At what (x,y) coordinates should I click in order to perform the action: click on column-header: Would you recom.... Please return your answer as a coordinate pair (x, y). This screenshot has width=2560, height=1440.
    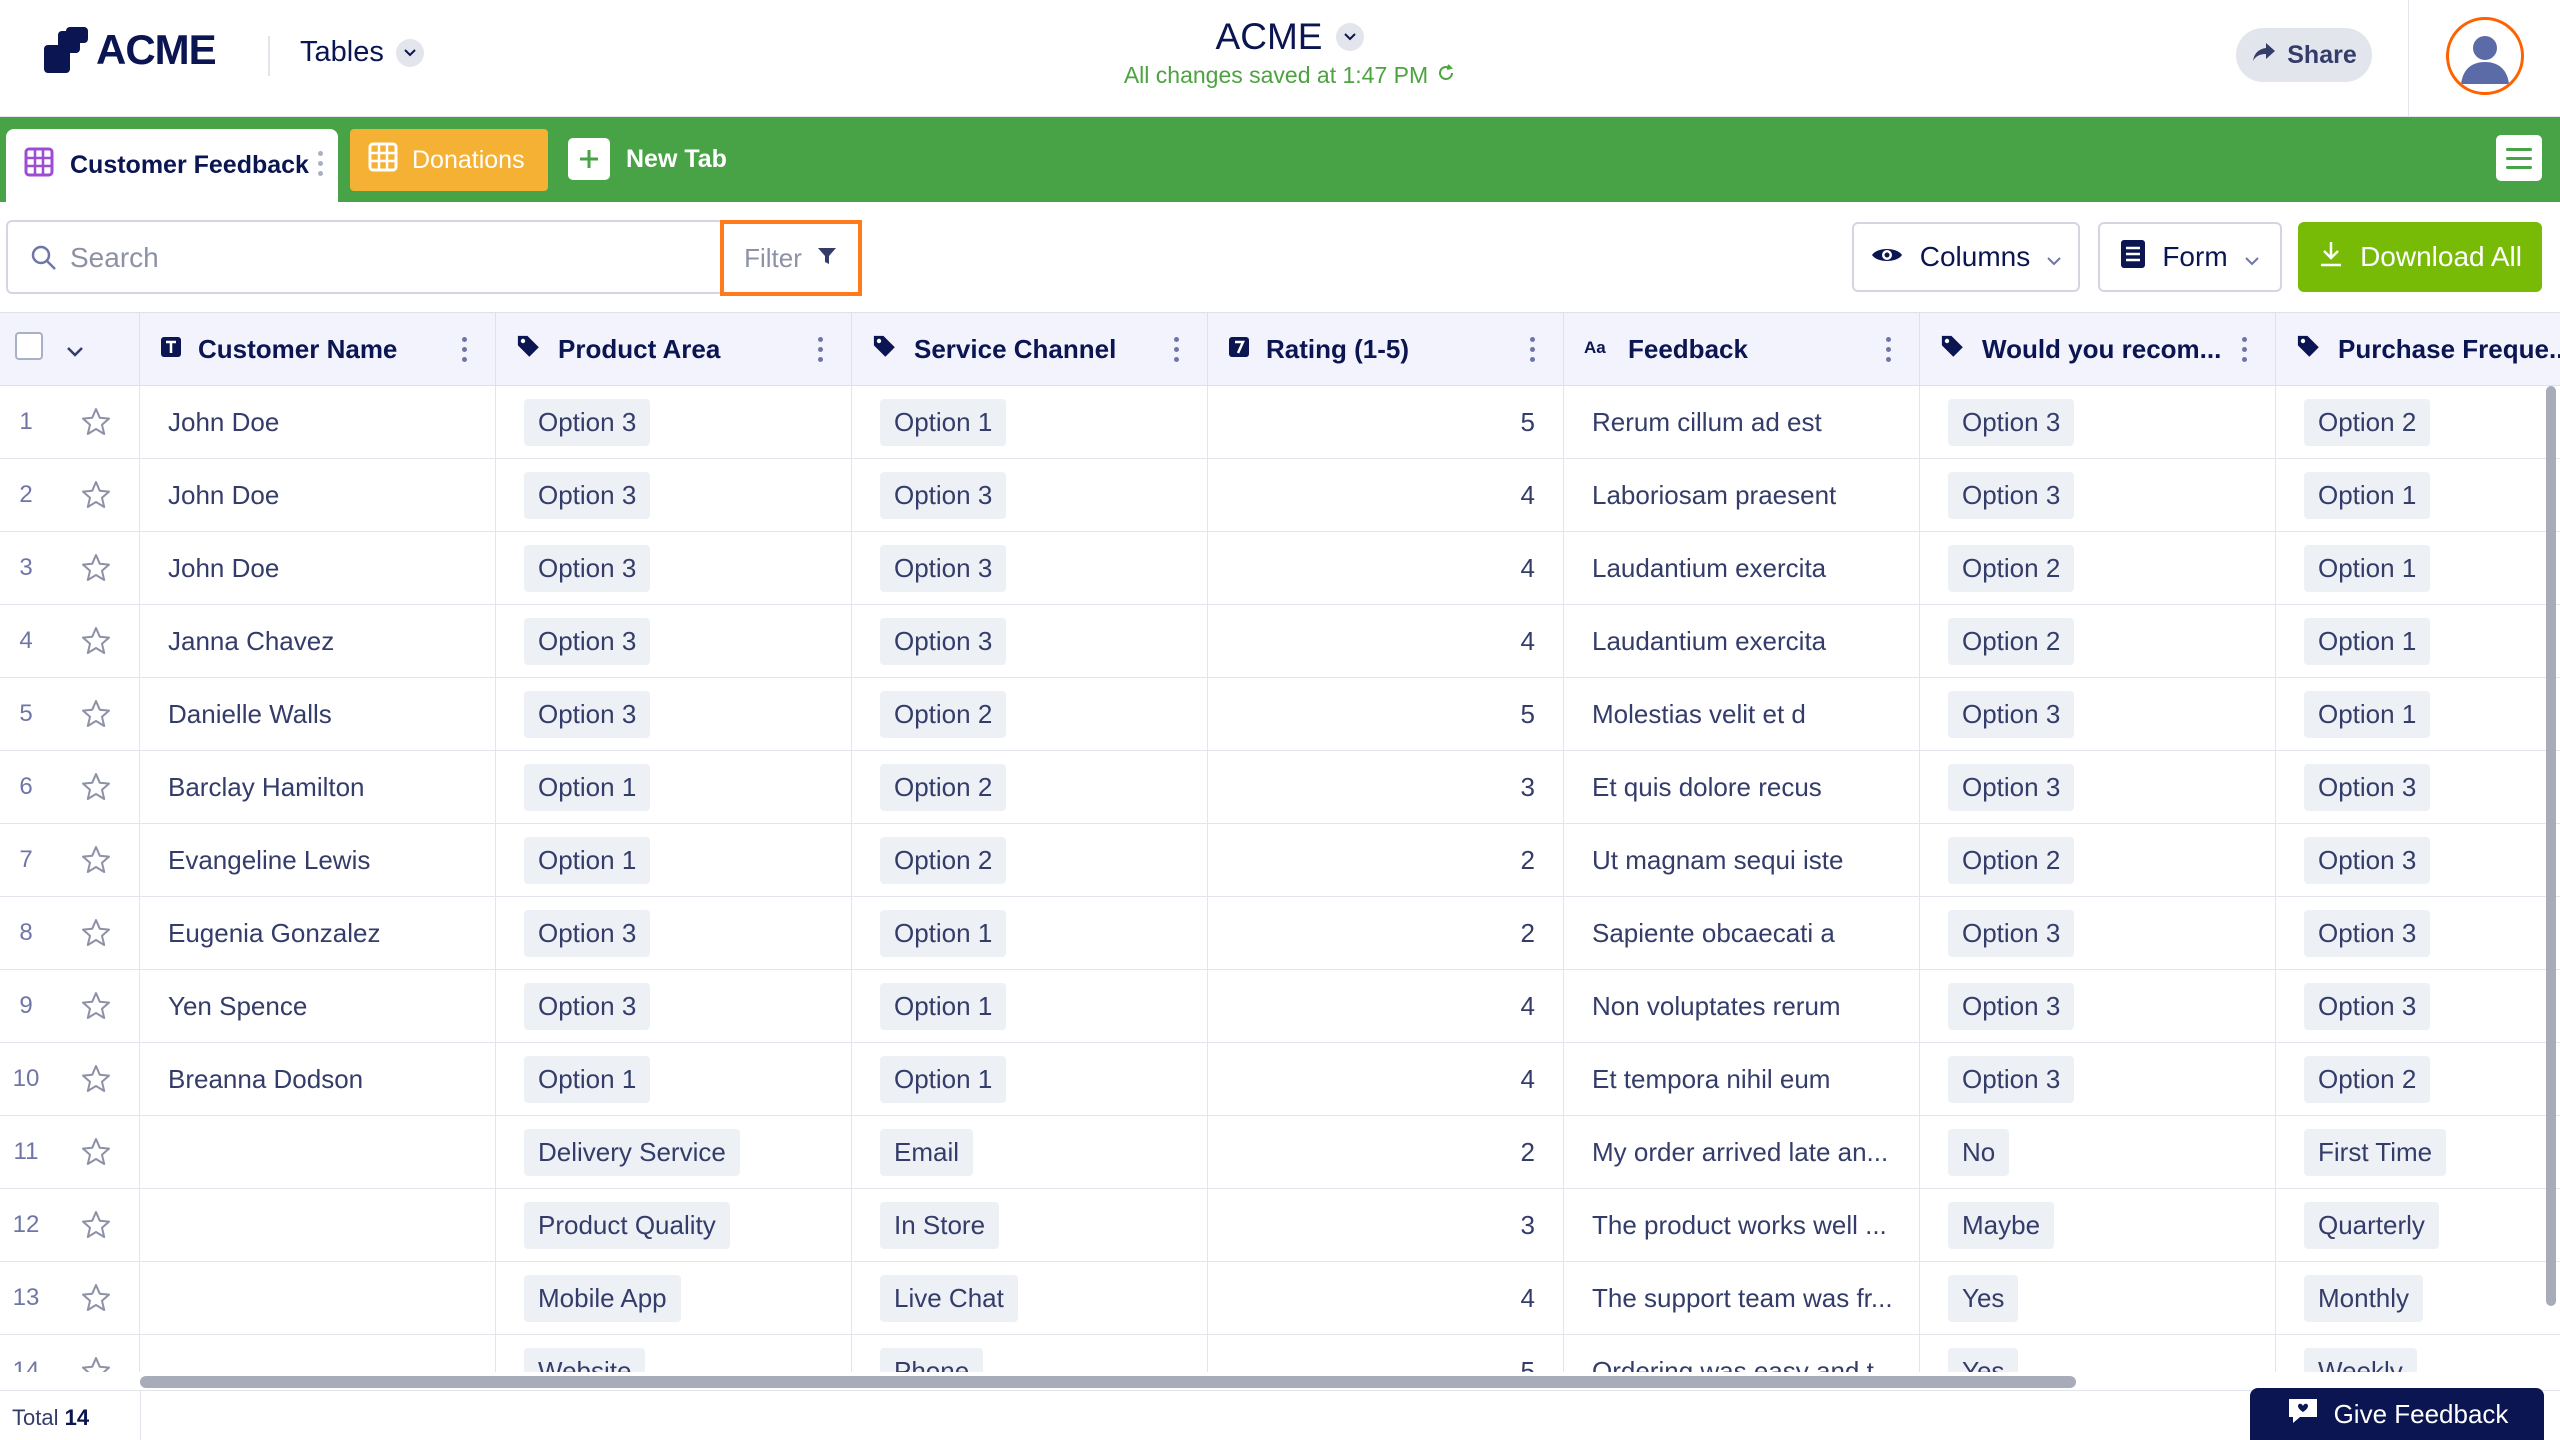
    Looking at the image, I should click on (2098, 349).